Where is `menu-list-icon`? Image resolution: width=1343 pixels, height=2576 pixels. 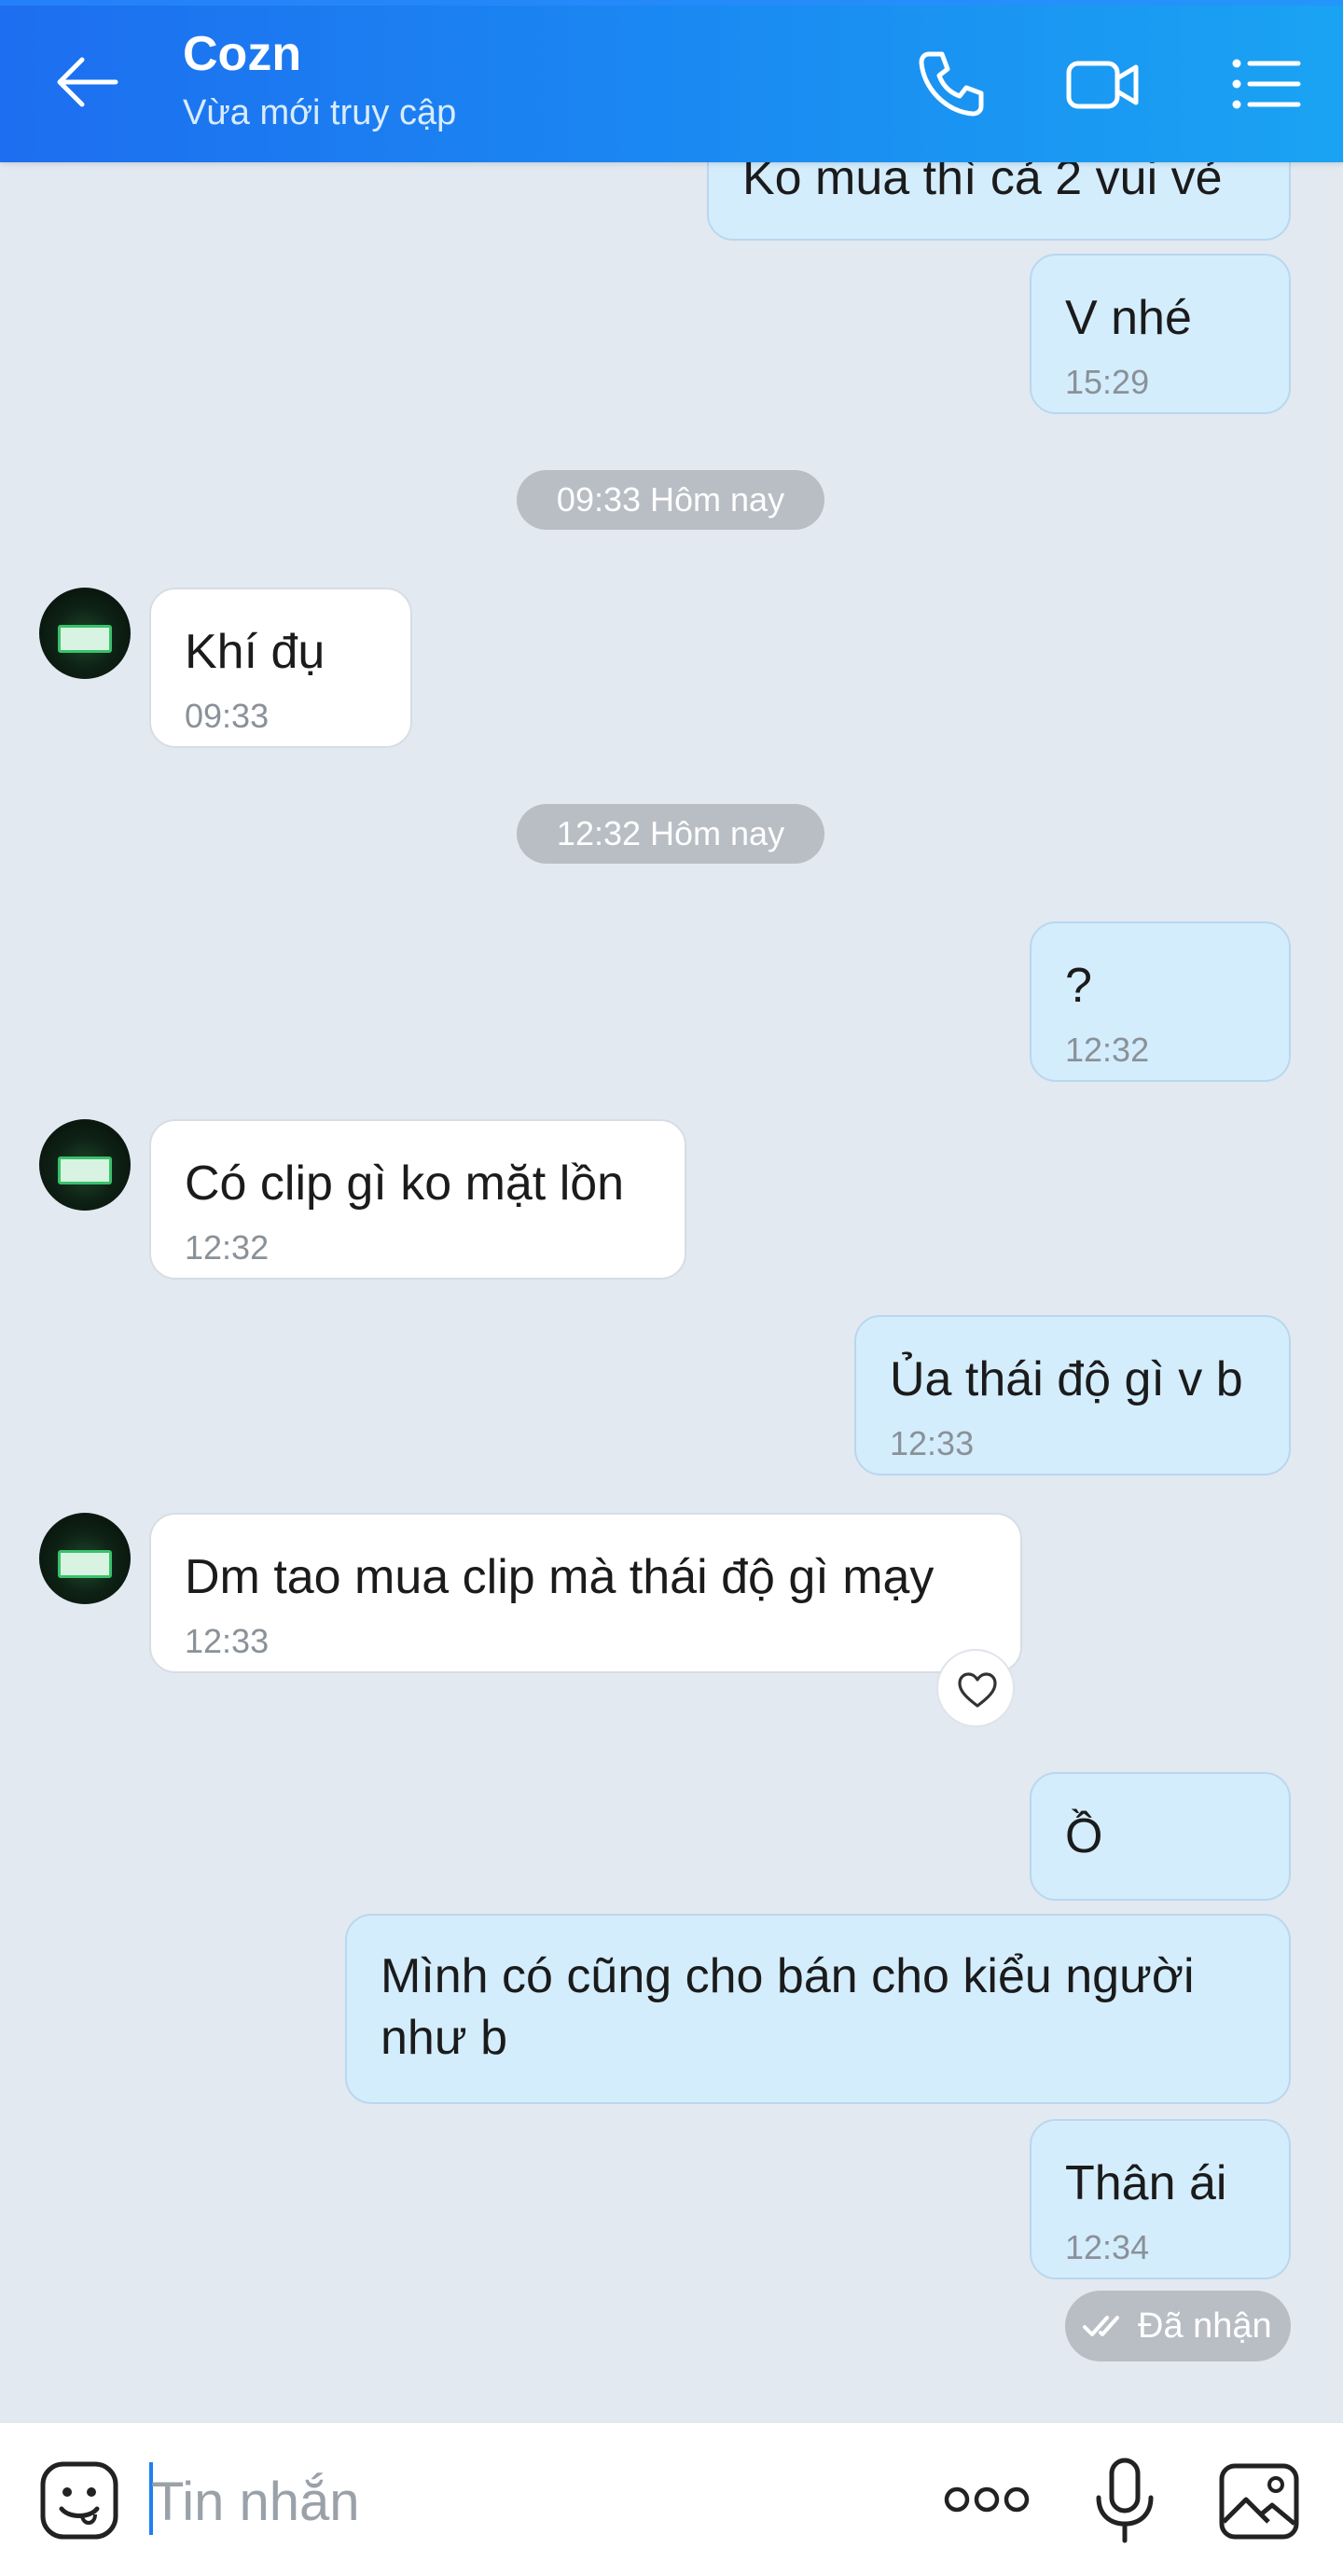 menu-list-icon is located at coordinates (1266, 84).